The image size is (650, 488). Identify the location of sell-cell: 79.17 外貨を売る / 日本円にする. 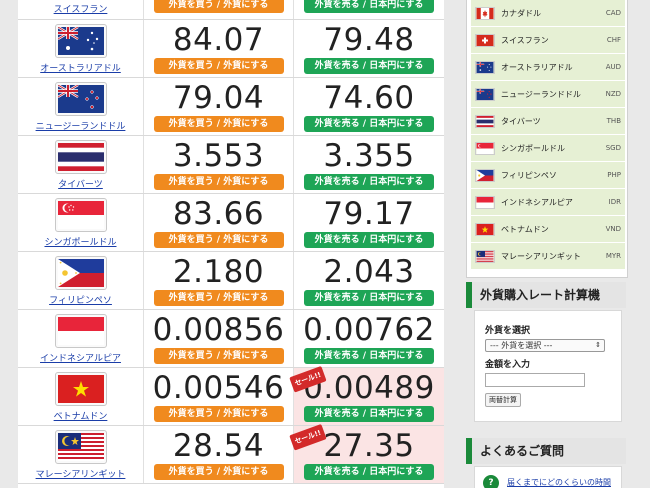
(369, 222).